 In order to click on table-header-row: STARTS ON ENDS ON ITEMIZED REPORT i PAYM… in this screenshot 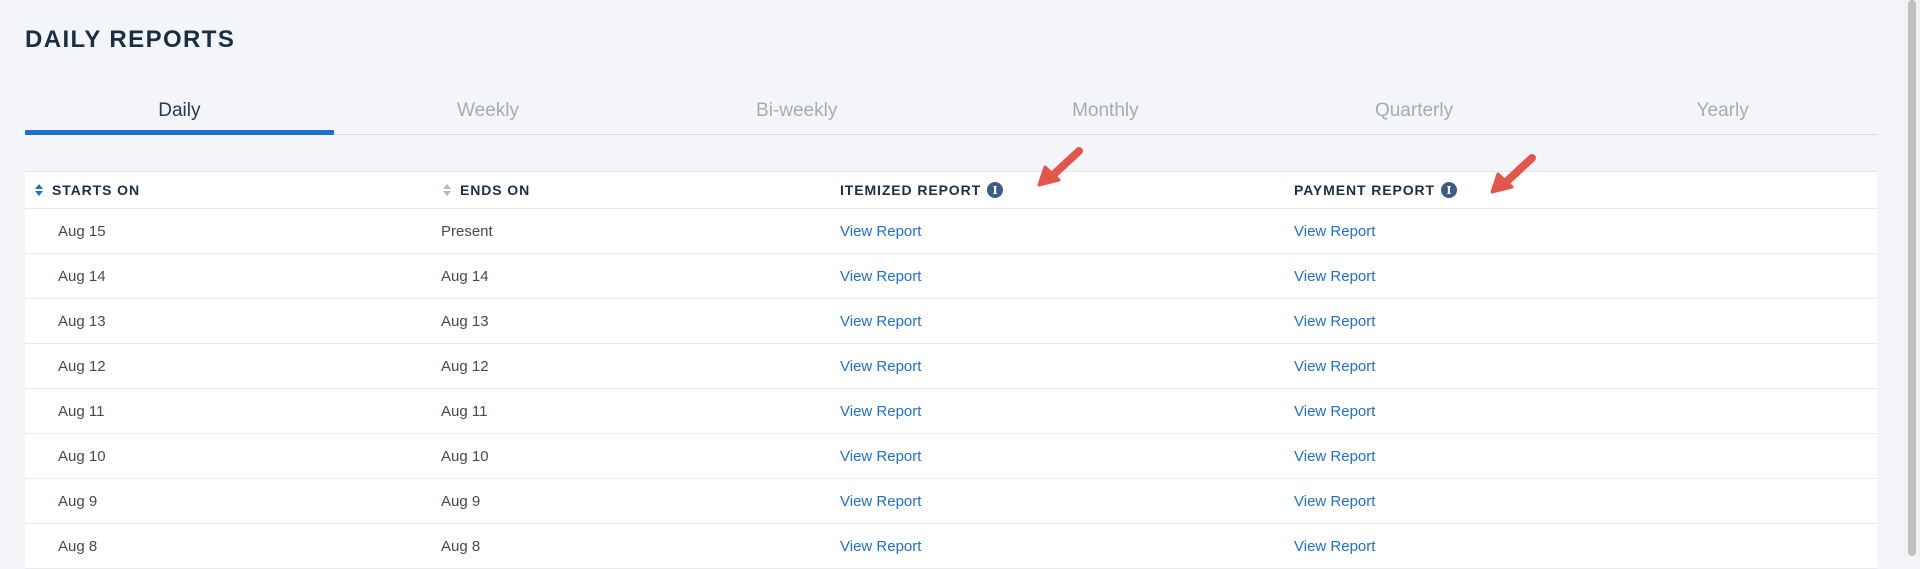, I will do `click(951, 190)`.